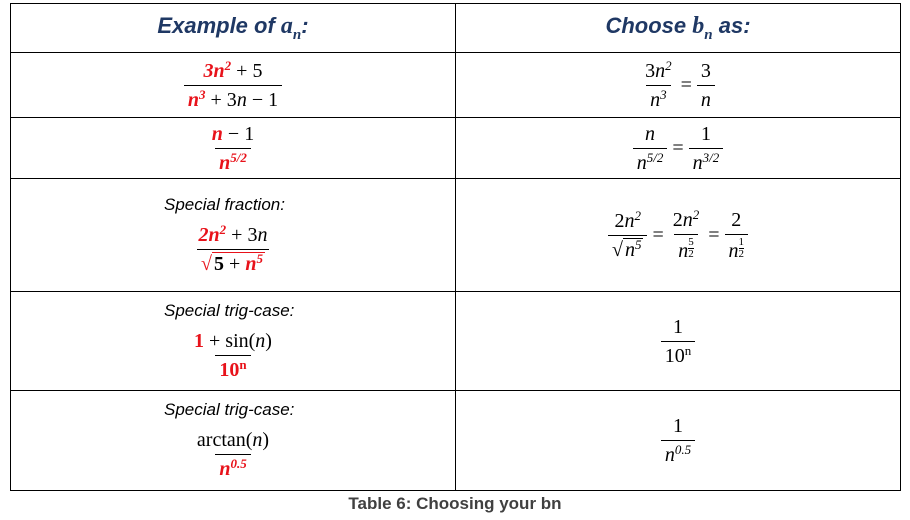 This screenshot has width=910, height=520. What do you see at coordinates (688, 350) in the screenshot?
I see `exponent: n` at bounding box center [688, 350].